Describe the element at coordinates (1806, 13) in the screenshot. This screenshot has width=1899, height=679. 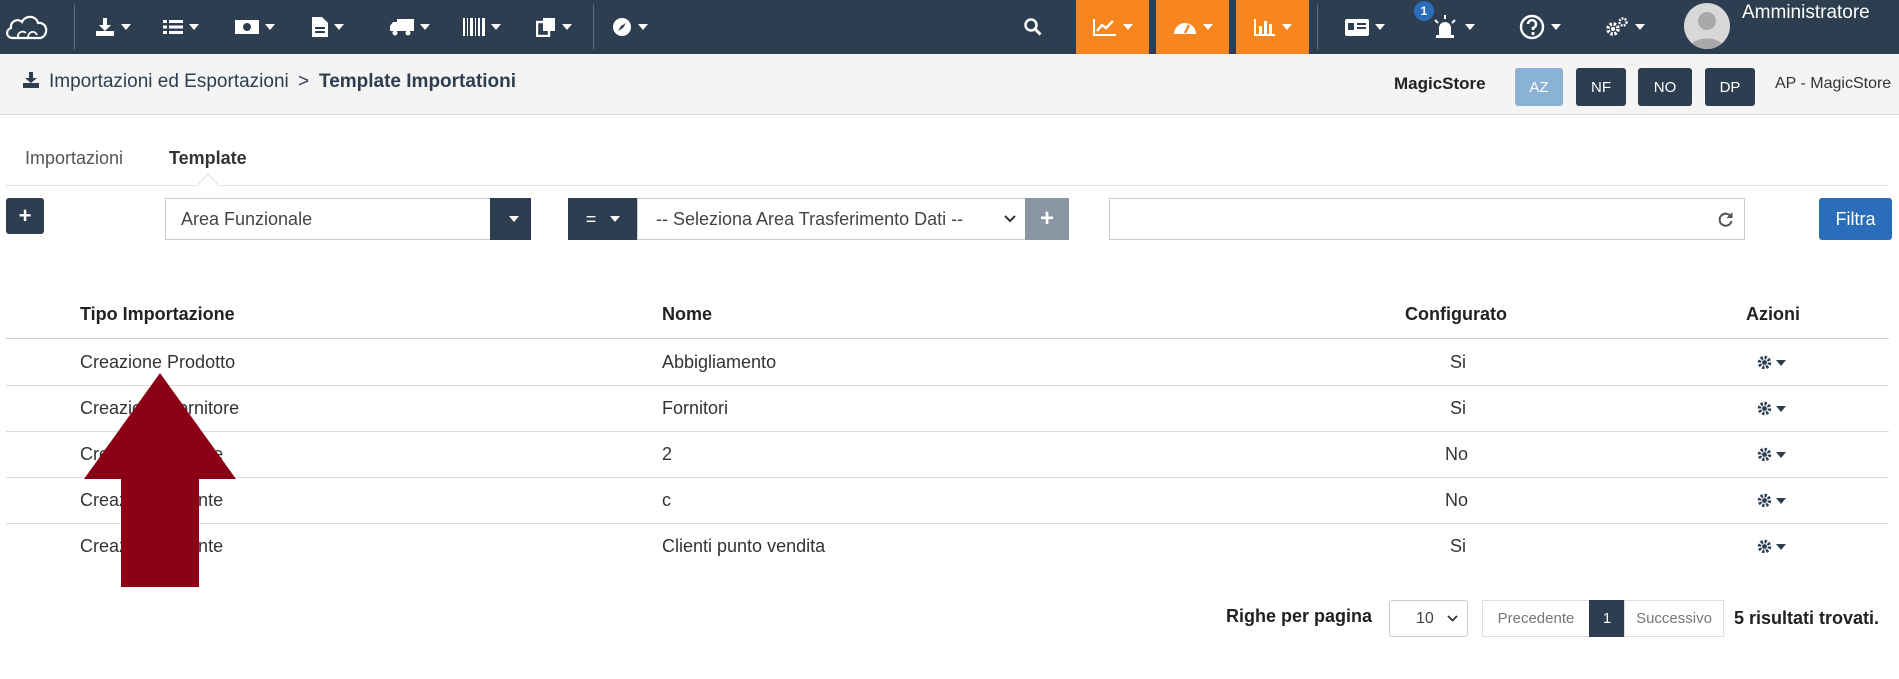
I see `user-name: Amministratore` at that location.